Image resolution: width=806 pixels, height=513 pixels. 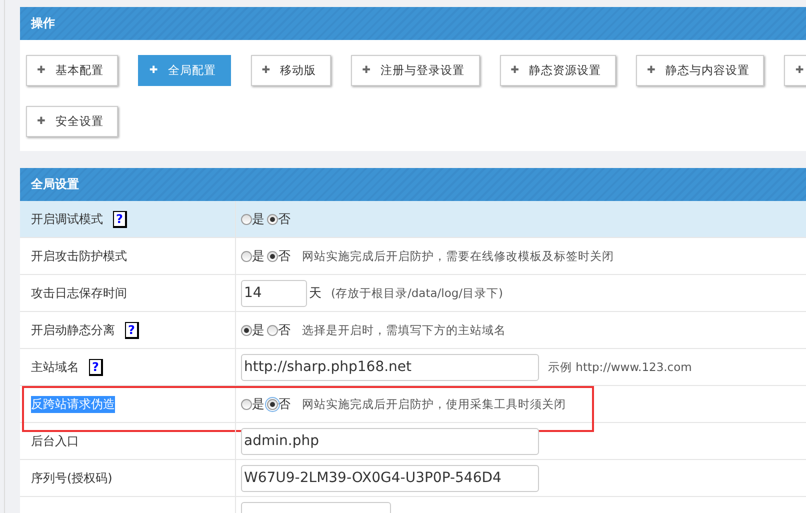 What do you see at coordinates (55, 367) in the screenshot?
I see `setting-label: 主站域名` at bounding box center [55, 367].